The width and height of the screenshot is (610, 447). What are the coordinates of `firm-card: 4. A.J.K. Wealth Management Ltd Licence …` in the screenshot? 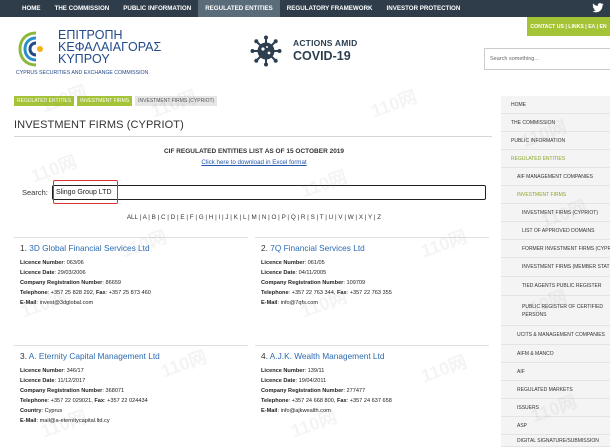 It's located at (372, 396).